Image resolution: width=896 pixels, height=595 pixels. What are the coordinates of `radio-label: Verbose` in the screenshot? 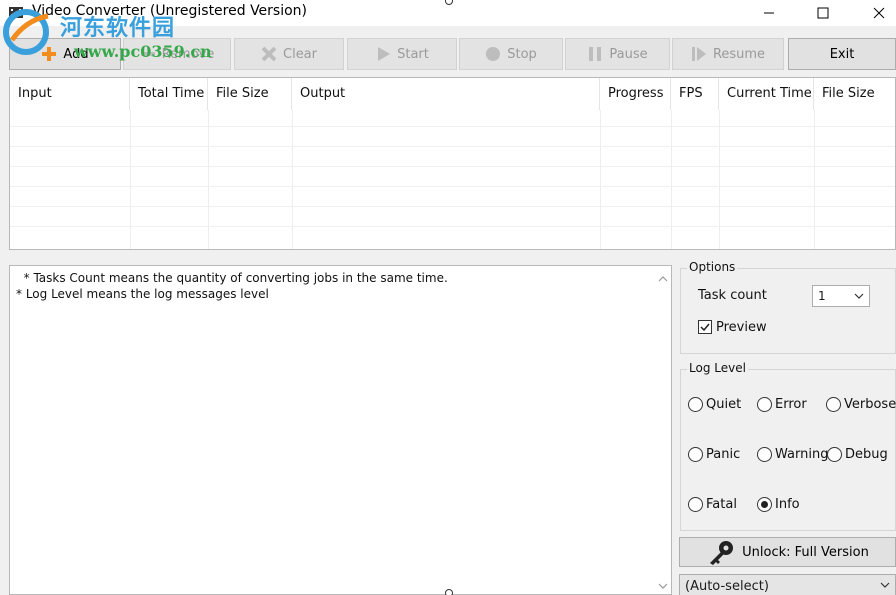 It's located at (870, 404).